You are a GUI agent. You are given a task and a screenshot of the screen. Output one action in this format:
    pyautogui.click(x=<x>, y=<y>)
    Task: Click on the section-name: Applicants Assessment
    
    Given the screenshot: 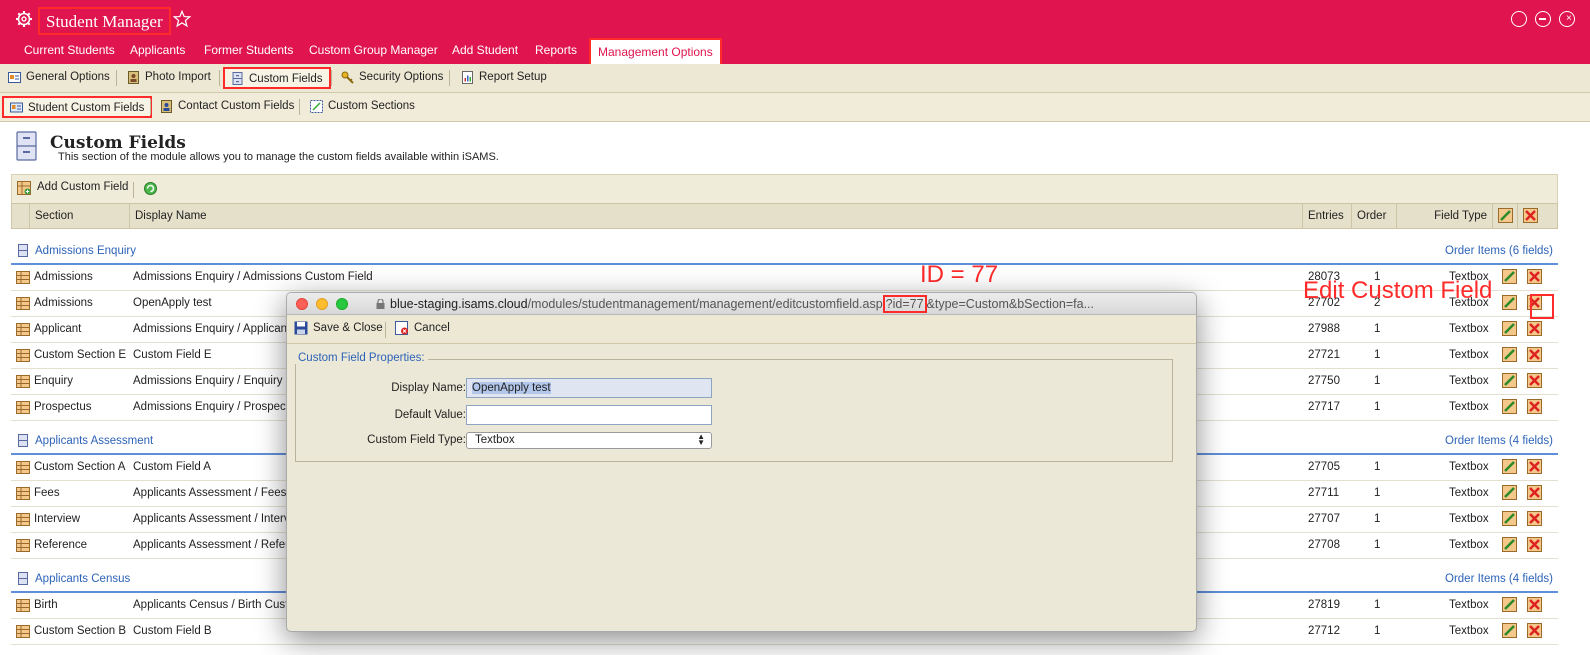 What is the action you would take?
    pyautogui.click(x=94, y=441)
    